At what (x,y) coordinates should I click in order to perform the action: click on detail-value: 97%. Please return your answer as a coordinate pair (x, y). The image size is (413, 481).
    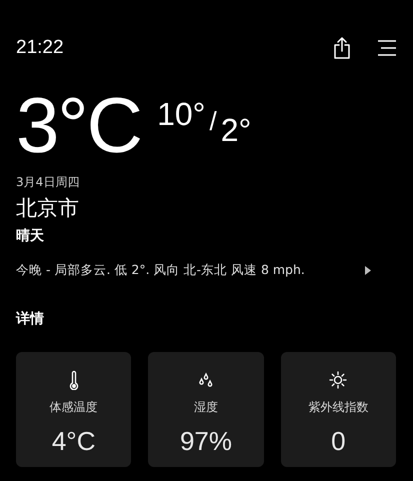
    Looking at the image, I should click on (206, 441).